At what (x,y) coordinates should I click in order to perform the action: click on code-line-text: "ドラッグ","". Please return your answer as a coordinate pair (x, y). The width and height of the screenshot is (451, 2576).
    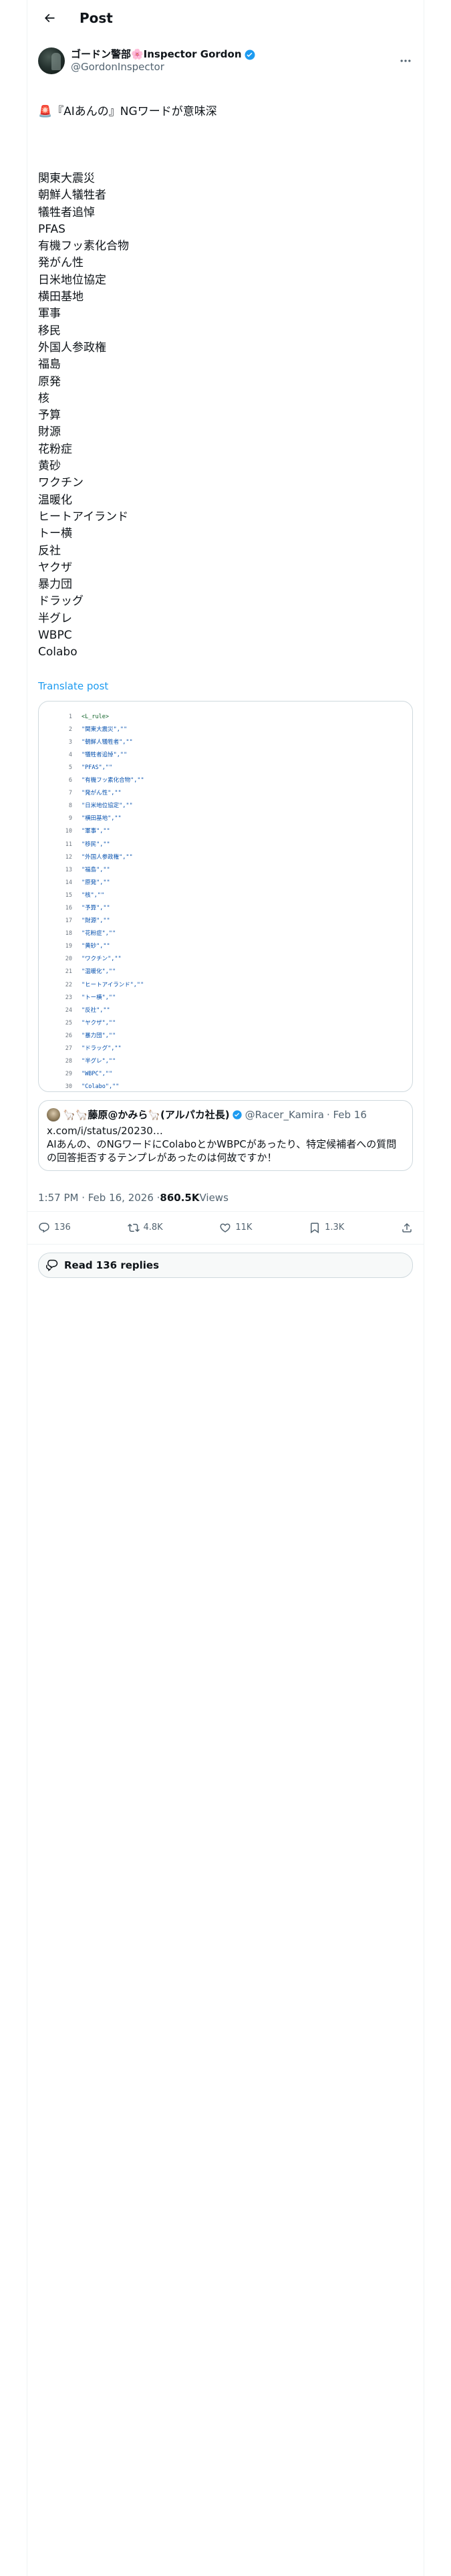
    Looking at the image, I should click on (102, 1049).